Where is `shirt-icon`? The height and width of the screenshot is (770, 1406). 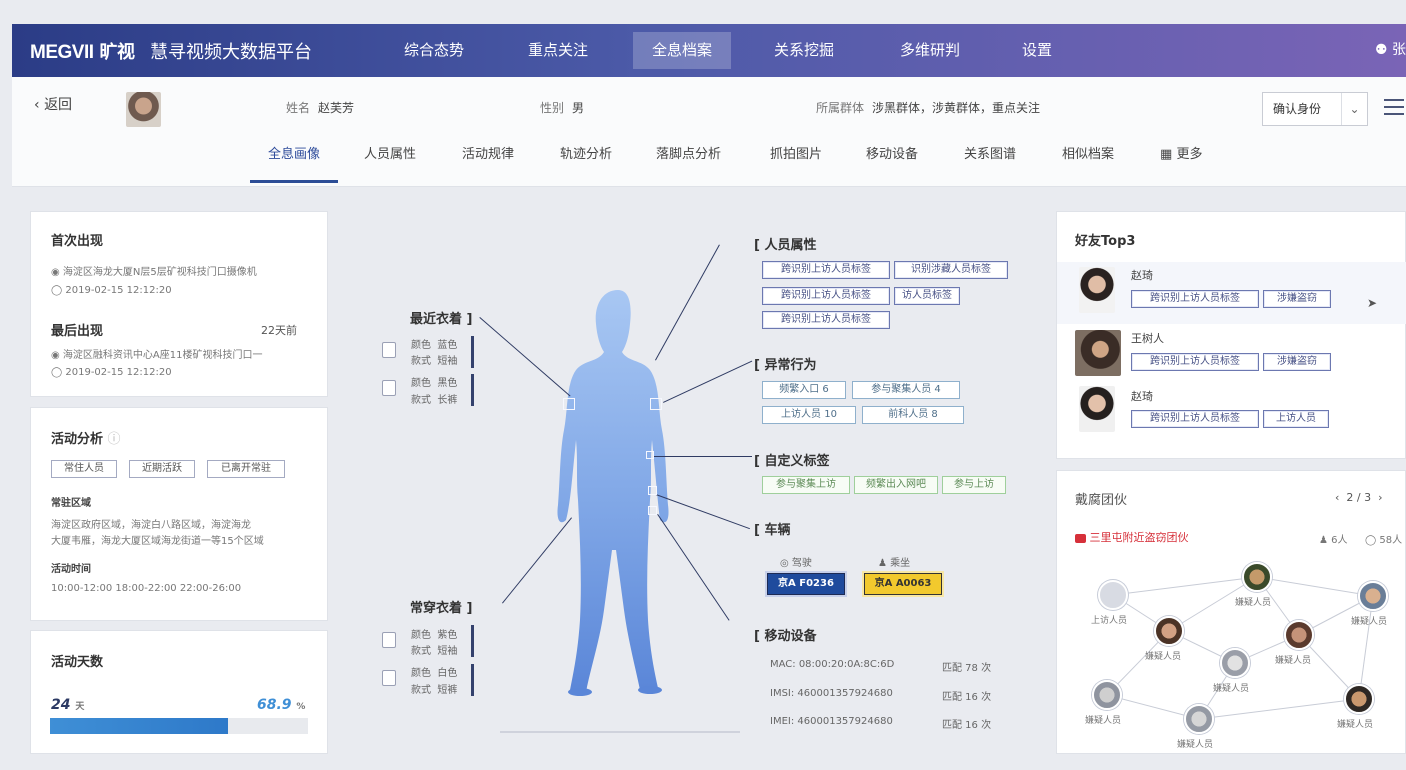 shirt-icon is located at coordinates (389, 640).